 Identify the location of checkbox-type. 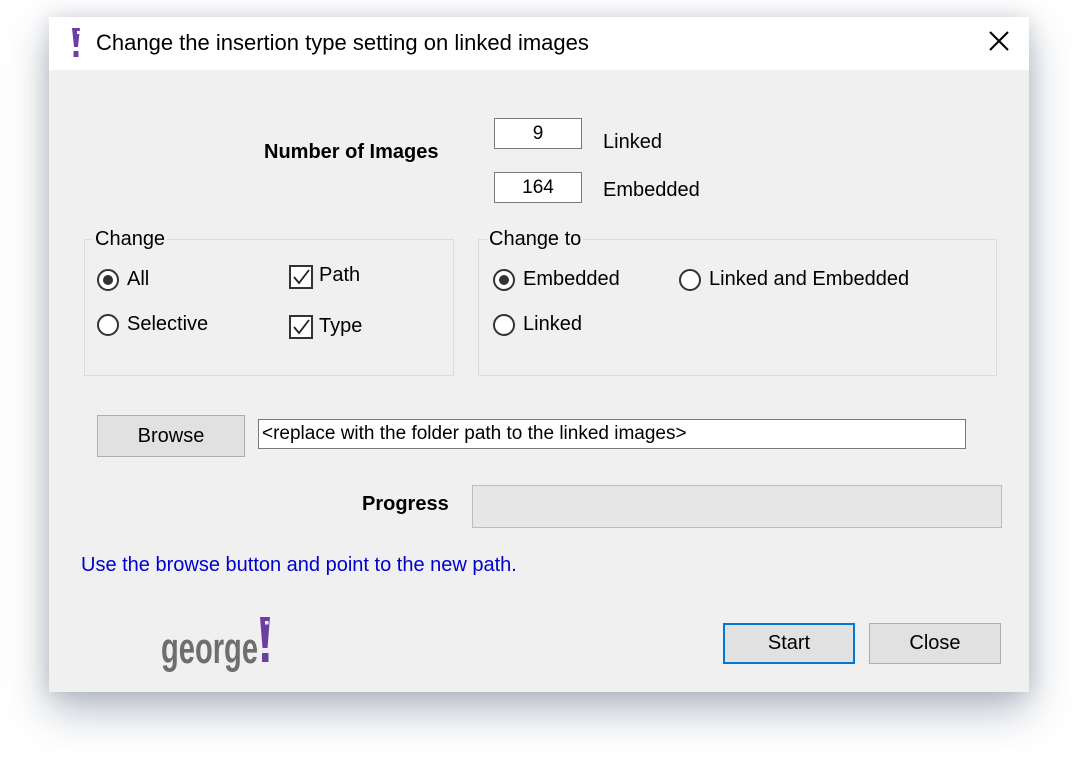
(301, 327).